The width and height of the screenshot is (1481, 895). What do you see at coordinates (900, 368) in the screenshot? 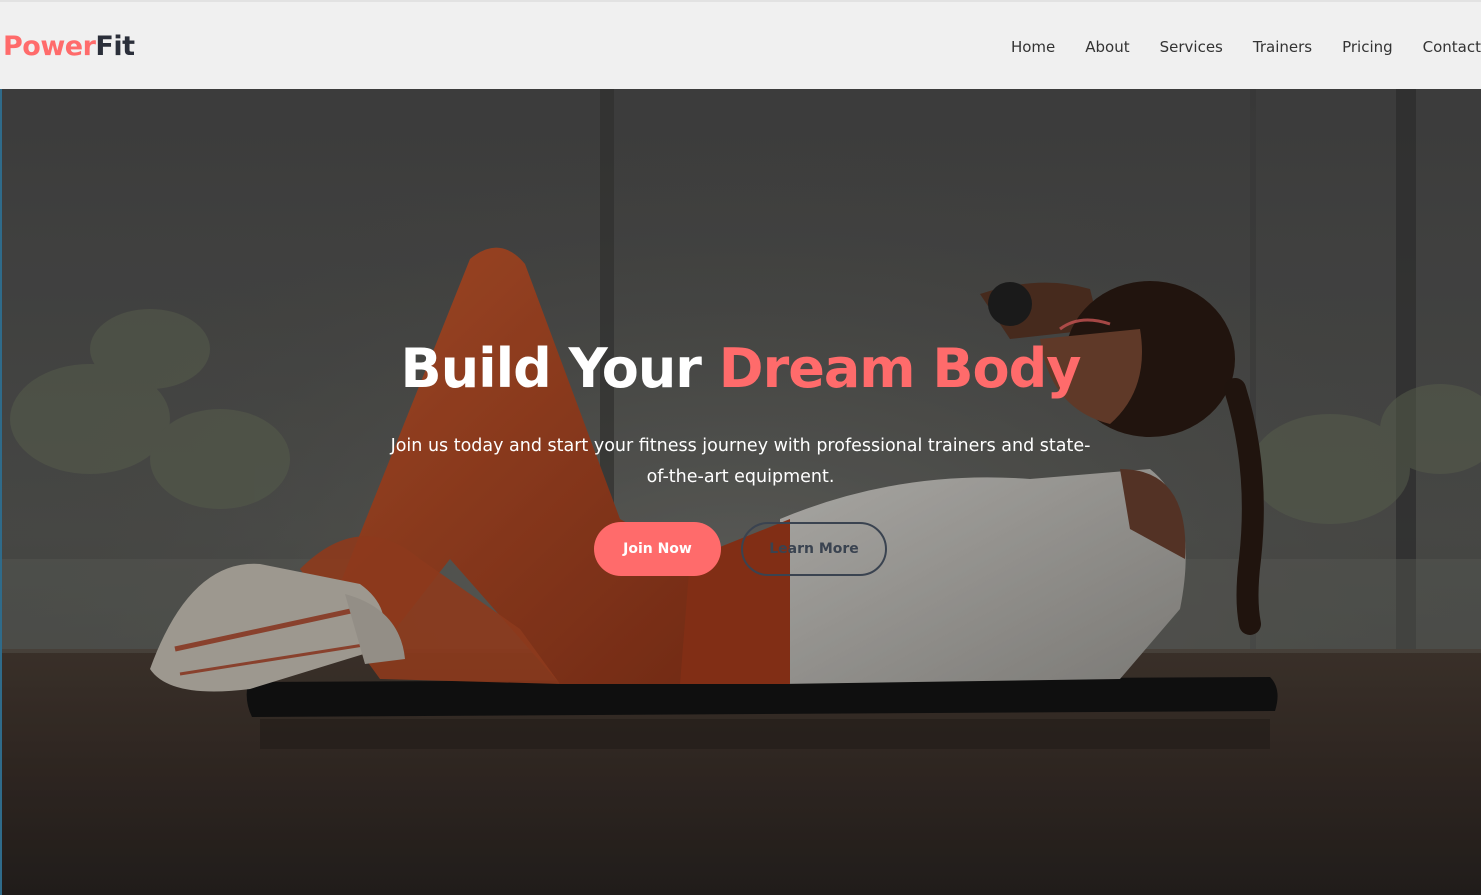
I see `hero-title-highlight: Dream Body` at bounding box center [900, 368].